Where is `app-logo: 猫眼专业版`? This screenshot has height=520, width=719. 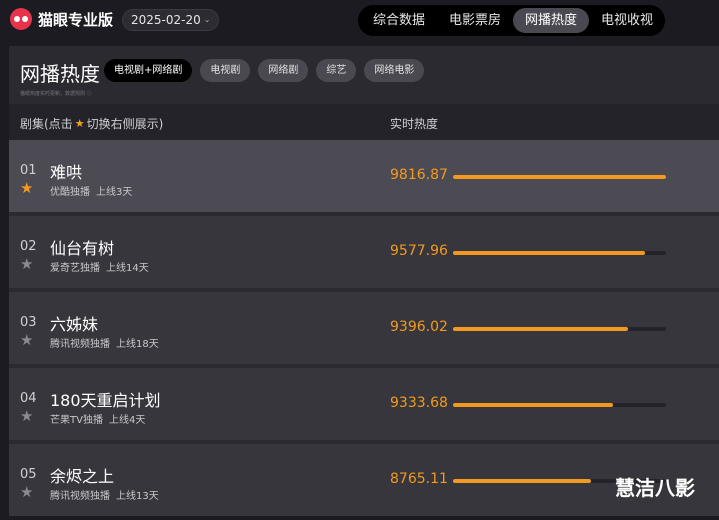
app-logo: 猫眼专业版 is located at coordinates (61, 19).